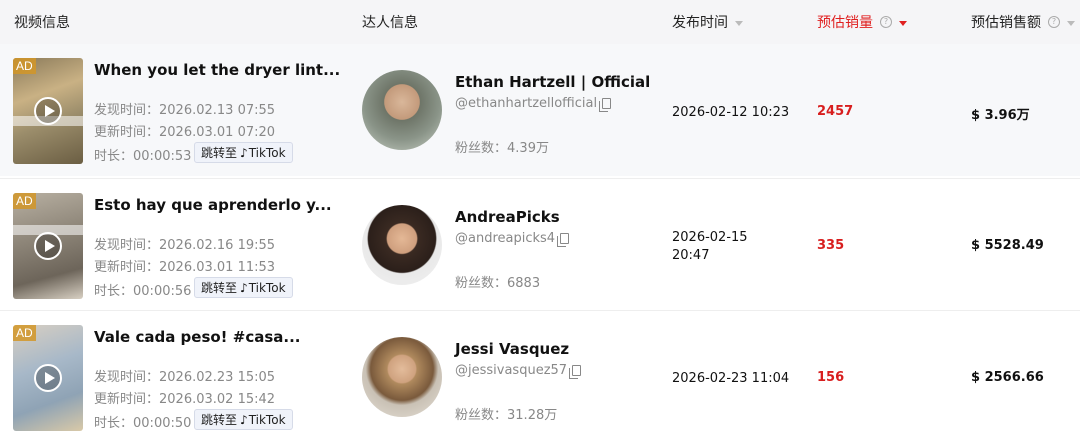 This screenshot has width=1080, height=445. I want to click on column-header-est-gmv: 预估销售额 ?, so click(1023, 22).